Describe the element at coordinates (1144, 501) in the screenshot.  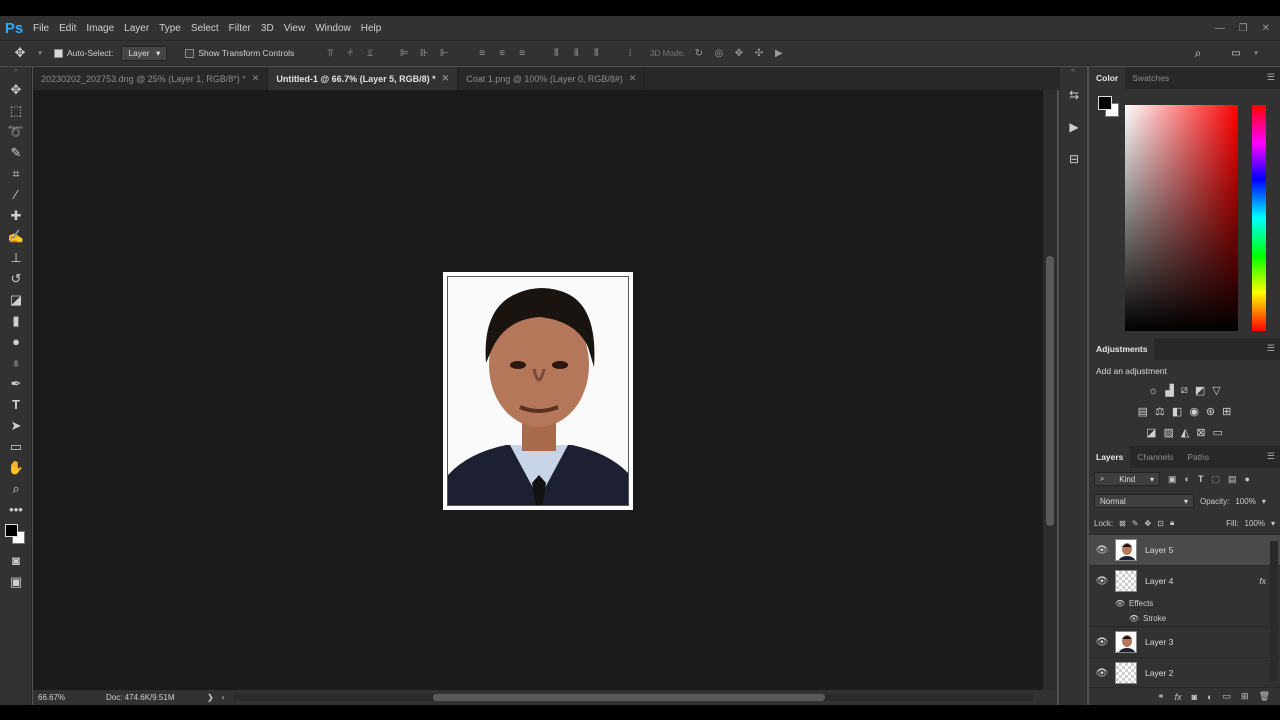
I see `blend-mode-dropdown: Normal ▾` at that location.